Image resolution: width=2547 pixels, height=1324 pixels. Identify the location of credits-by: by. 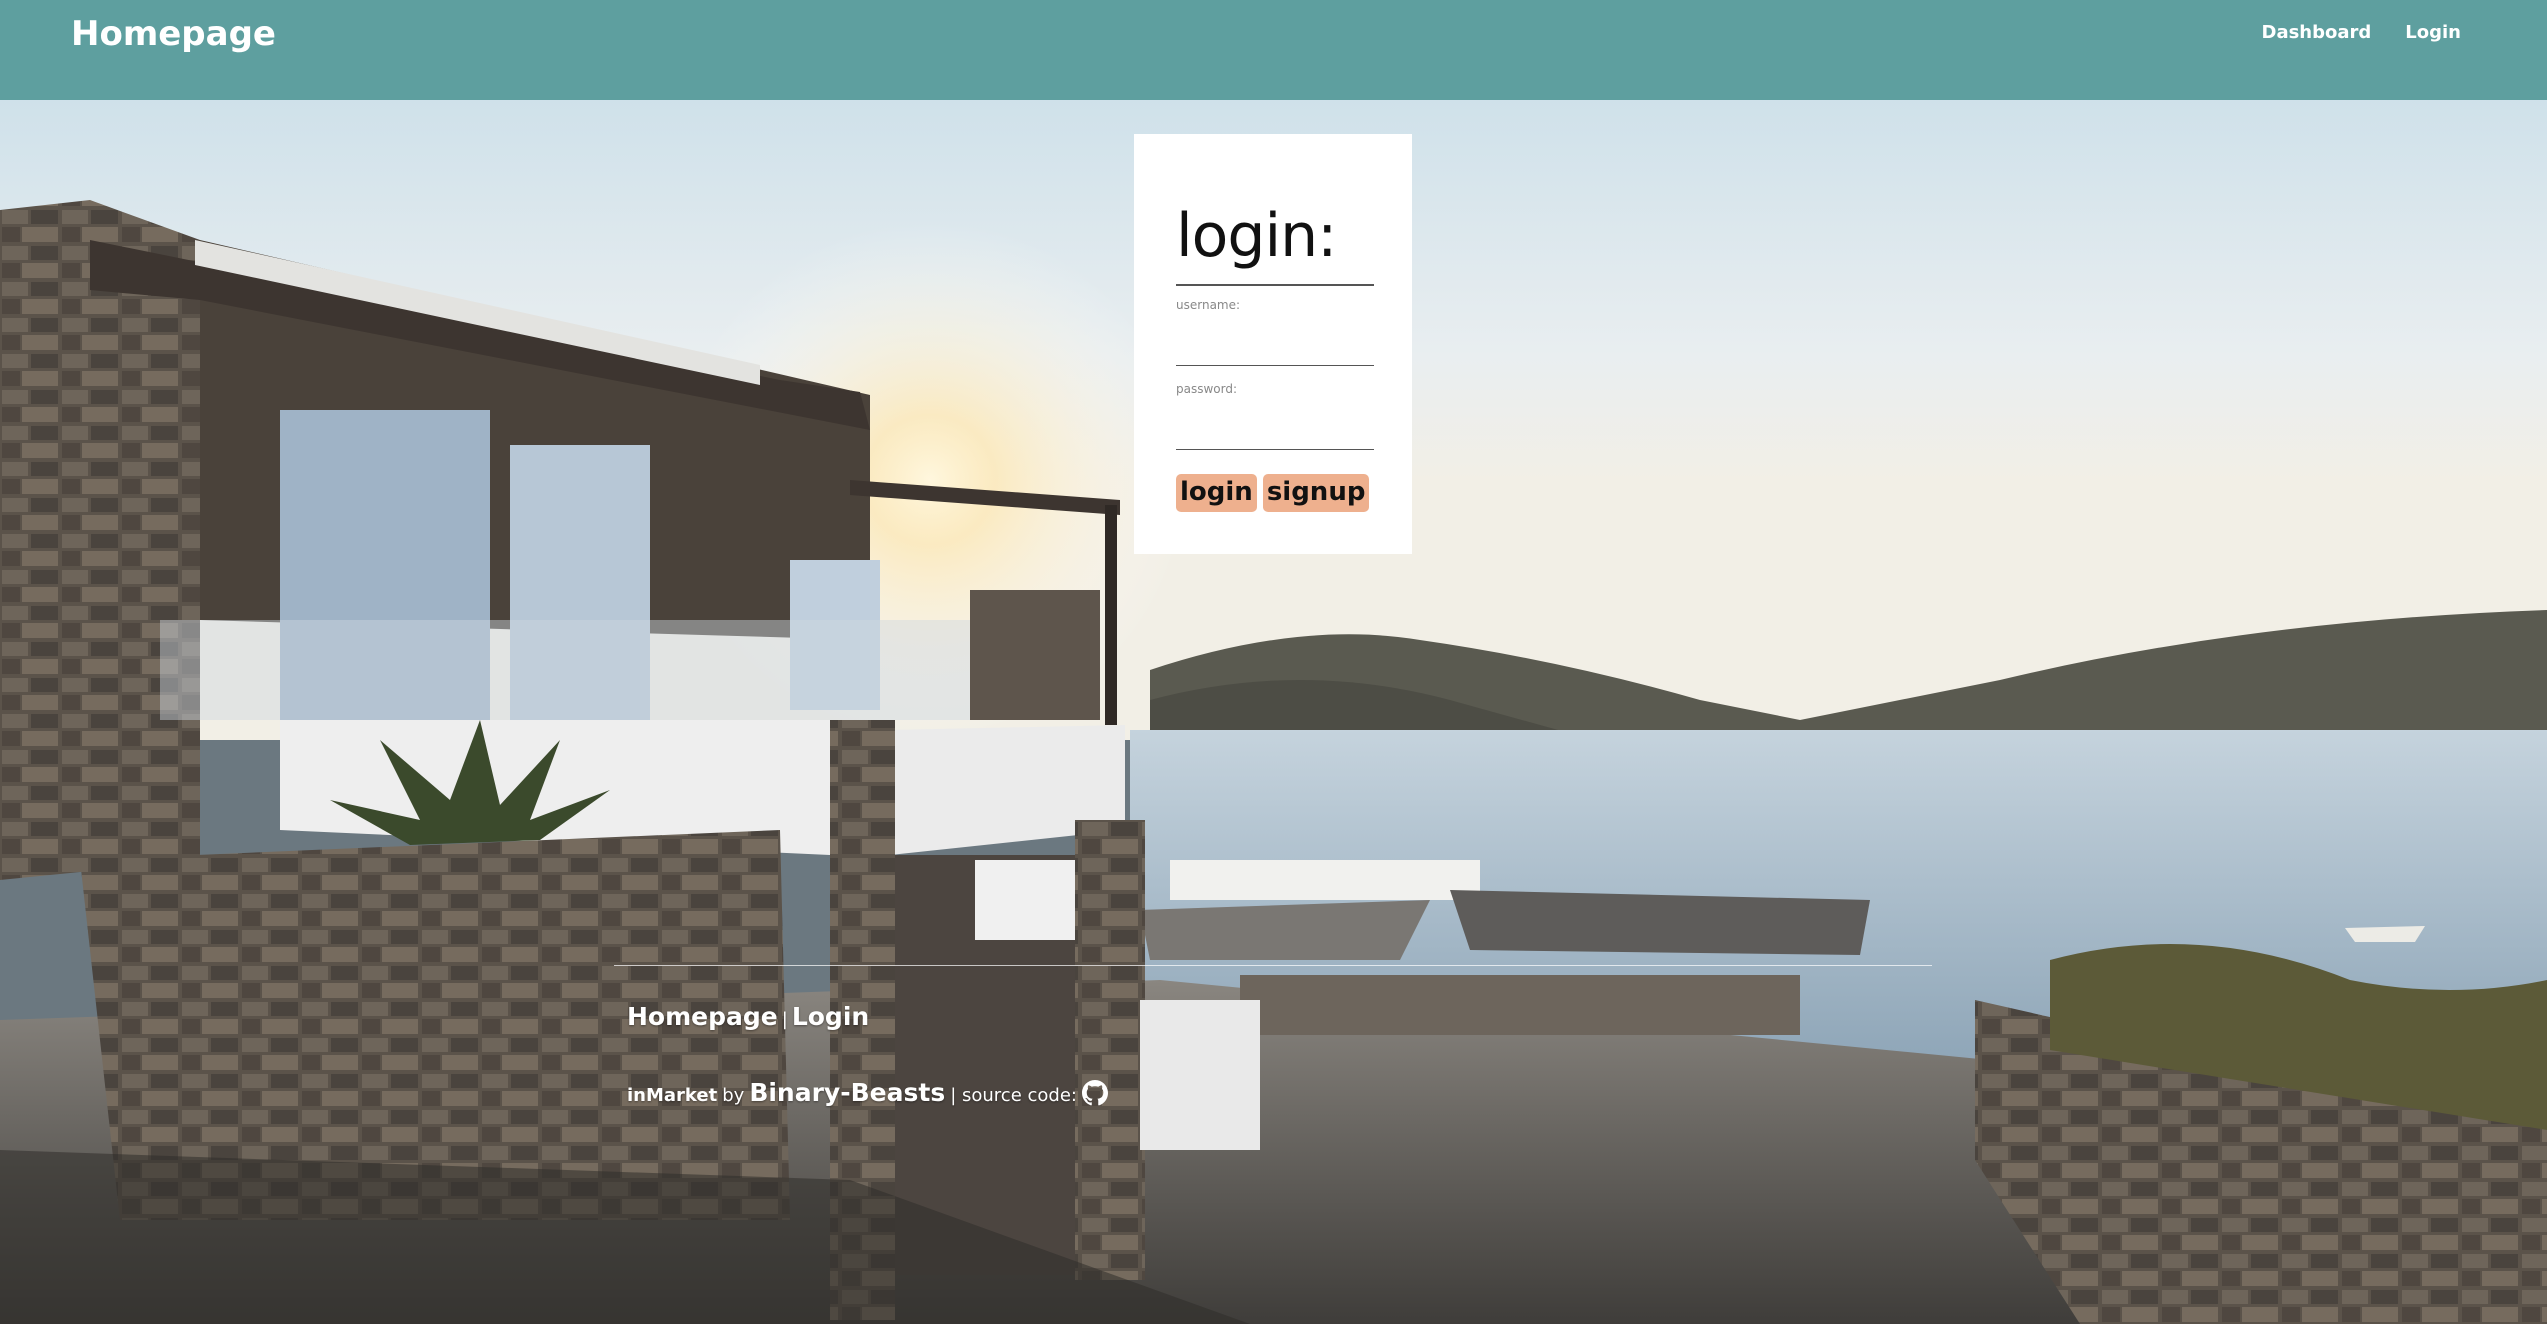
(733, 1095).